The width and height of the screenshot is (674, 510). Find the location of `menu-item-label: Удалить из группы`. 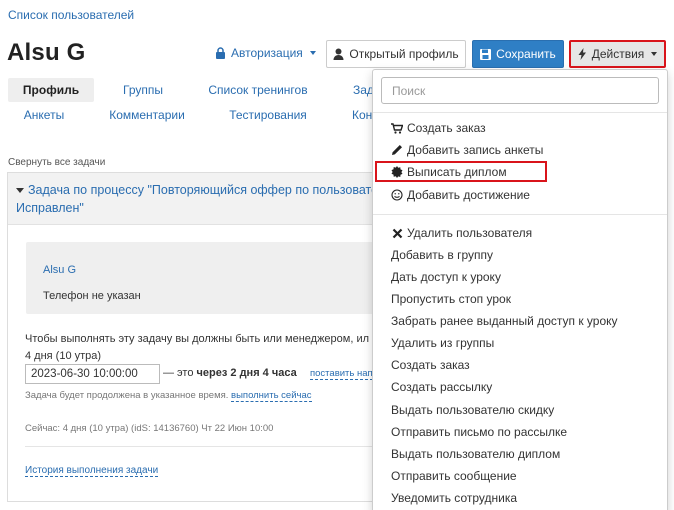

menu-item-label: Удалить из группы is located at coordinates (443, 343).